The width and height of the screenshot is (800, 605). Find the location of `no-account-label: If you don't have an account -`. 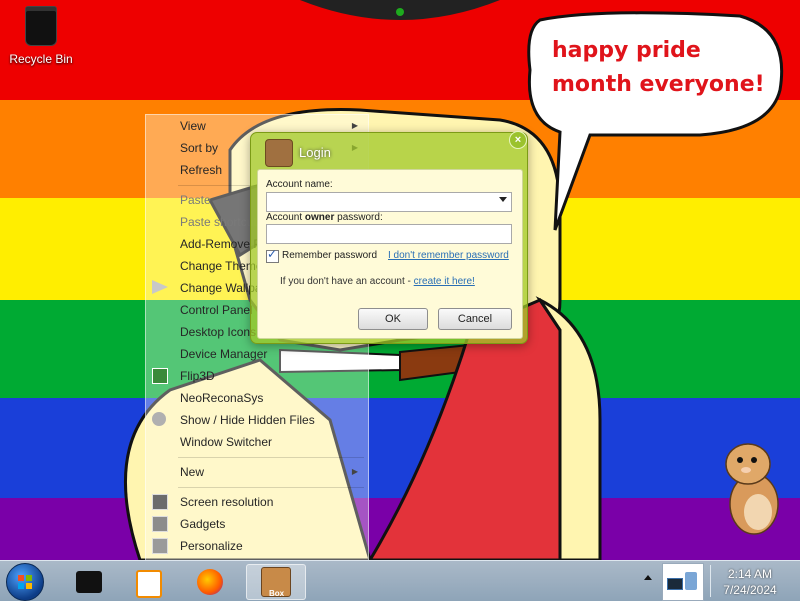

no-account-label: If you don't have an account - is located at coordinates (347, 281).